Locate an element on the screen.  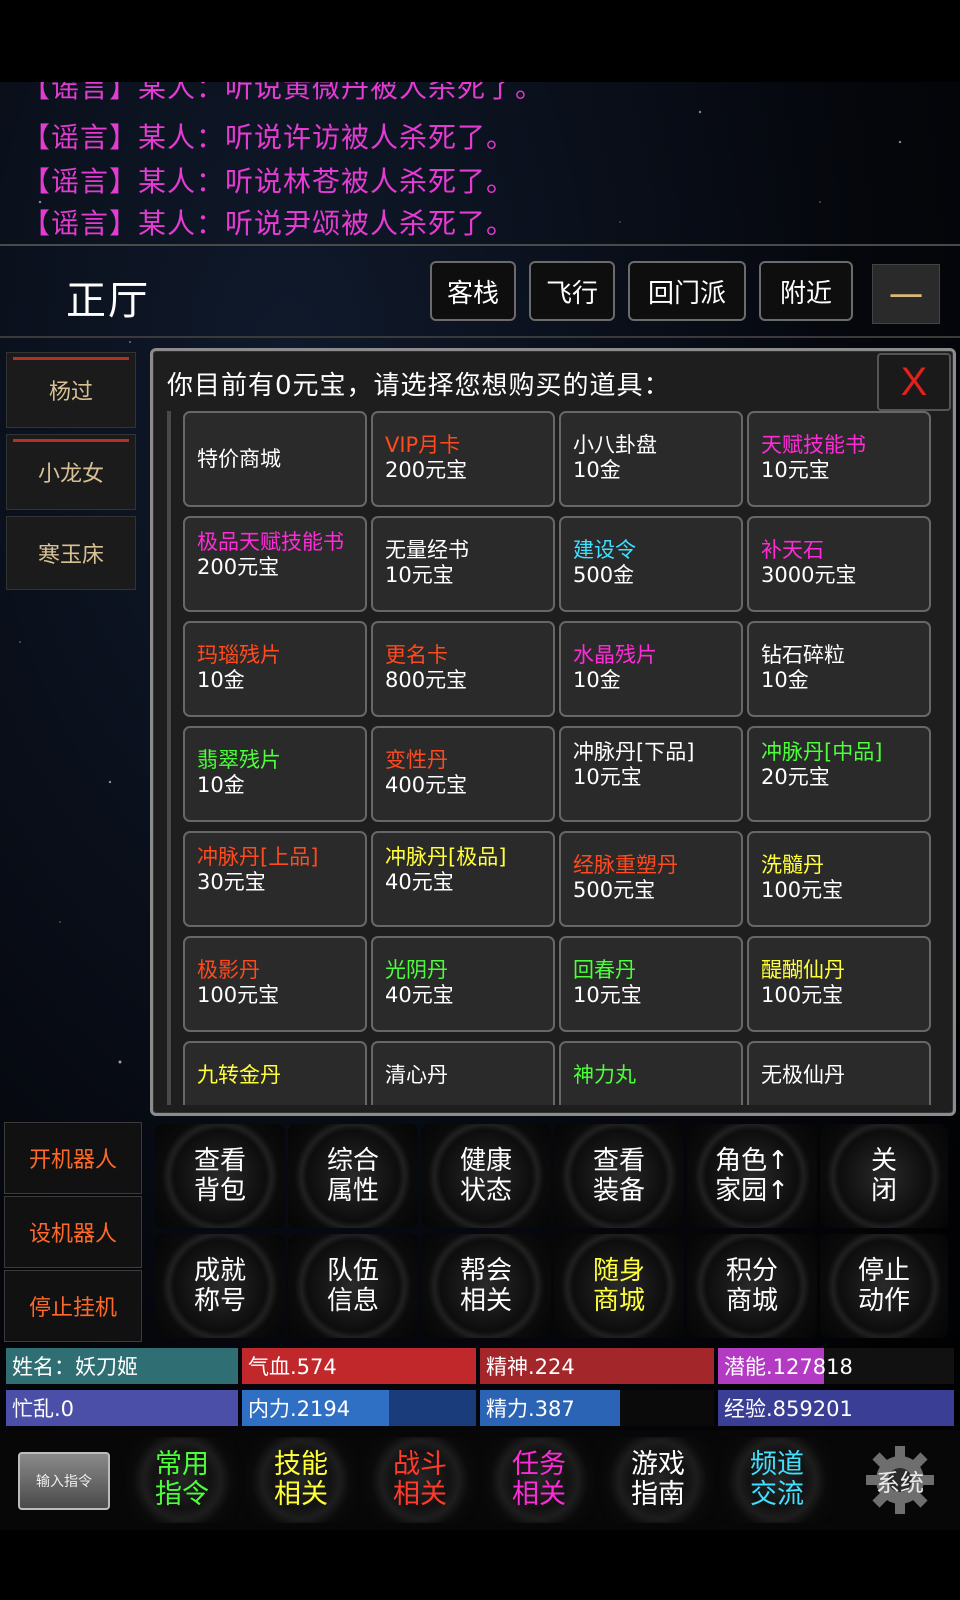
shop-item: 九转金丹 is located at coordinates (275, 1073).